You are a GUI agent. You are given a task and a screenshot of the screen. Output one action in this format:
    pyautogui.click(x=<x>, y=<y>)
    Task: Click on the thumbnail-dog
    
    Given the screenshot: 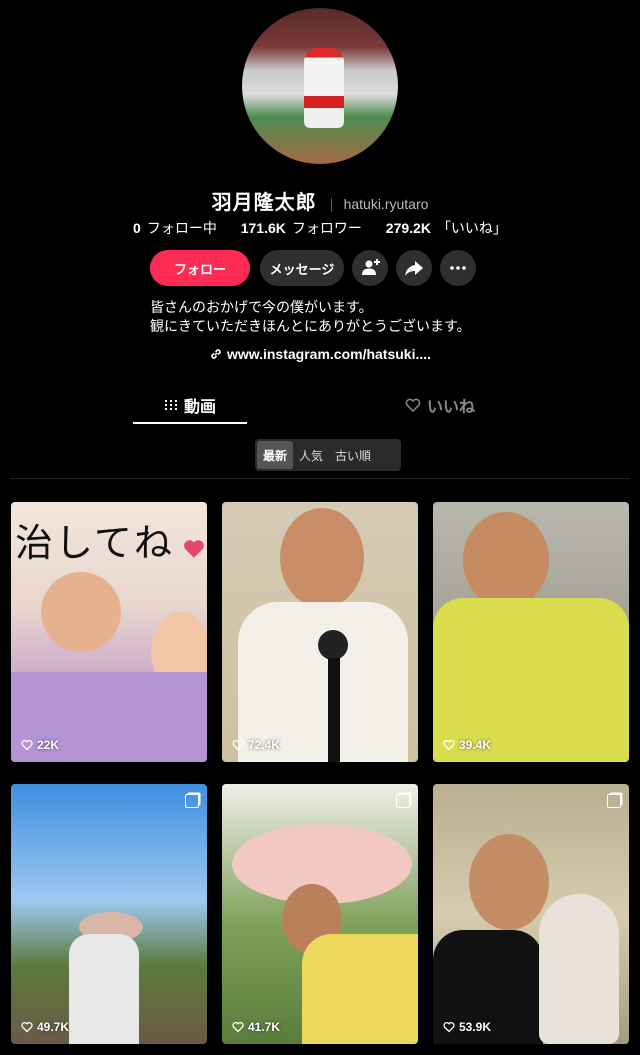 What is the action you would take?
    pyautogui.click(x=579, y=969)
    